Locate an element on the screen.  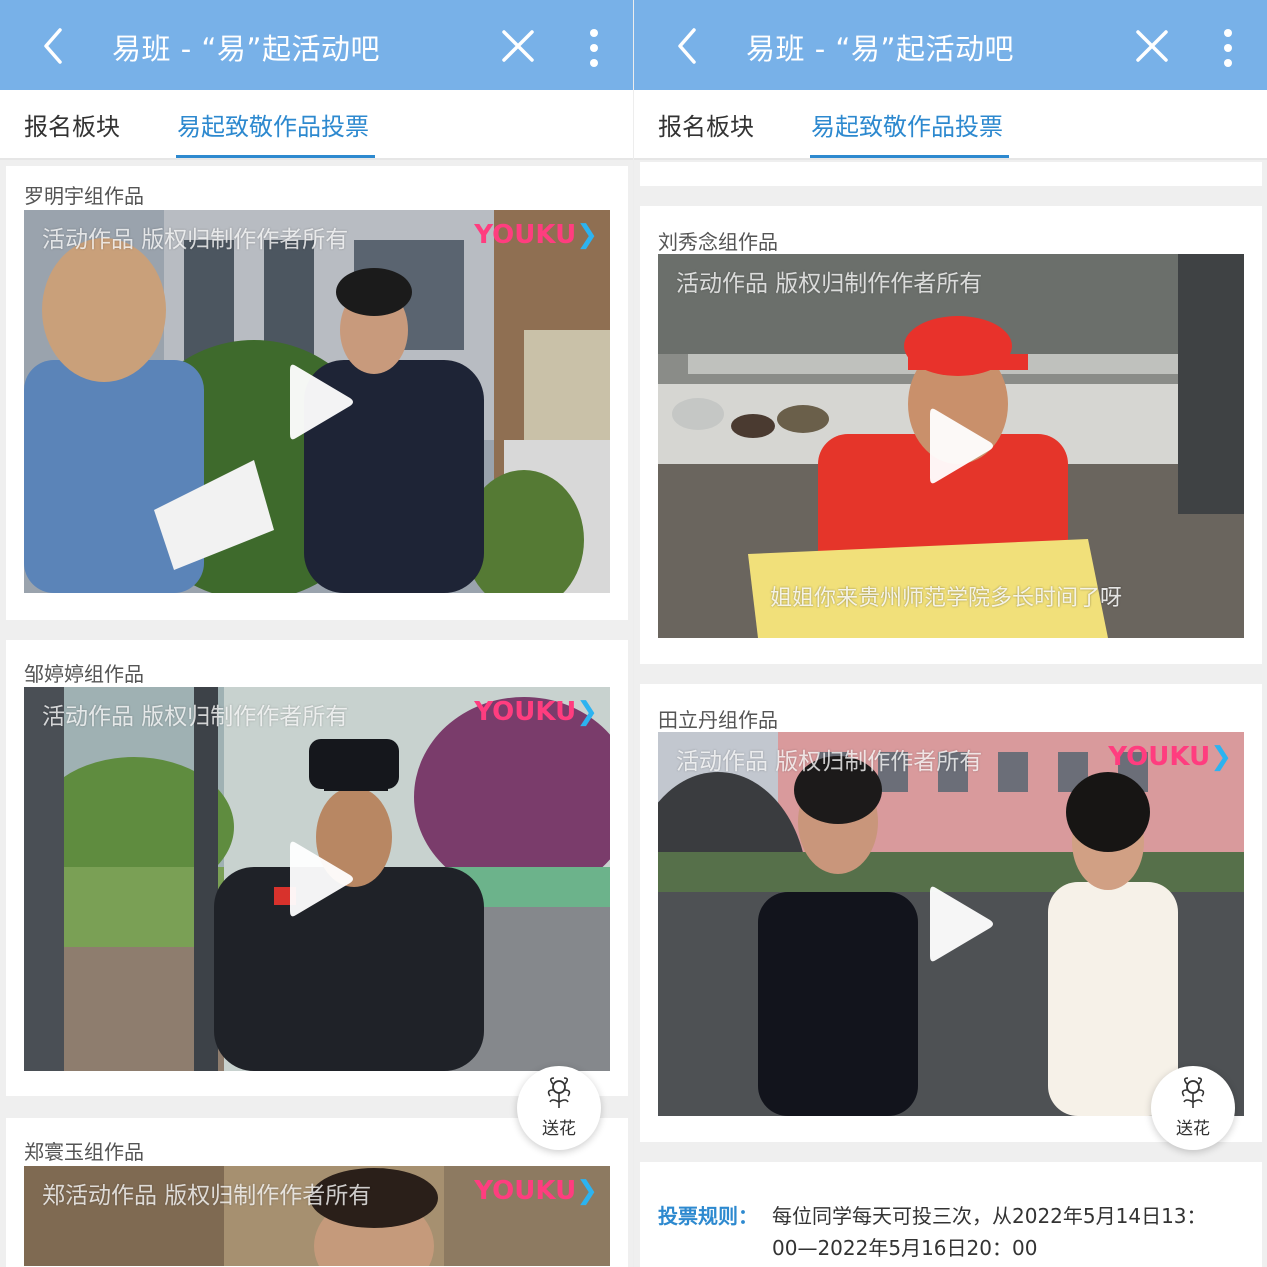
entry-title: 郑寰玉组作品 is located at coordinates (84, 1152).